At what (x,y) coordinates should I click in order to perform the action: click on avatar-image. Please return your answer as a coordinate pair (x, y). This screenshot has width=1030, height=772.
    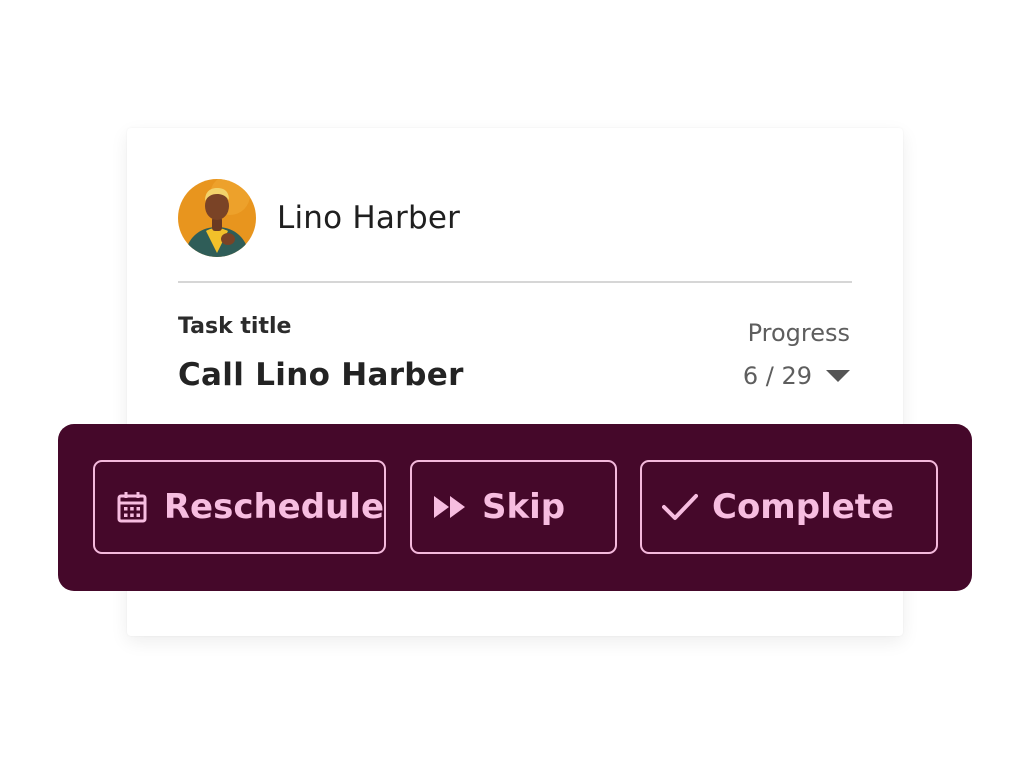
    Looking at the image, I should click on (217, 218).